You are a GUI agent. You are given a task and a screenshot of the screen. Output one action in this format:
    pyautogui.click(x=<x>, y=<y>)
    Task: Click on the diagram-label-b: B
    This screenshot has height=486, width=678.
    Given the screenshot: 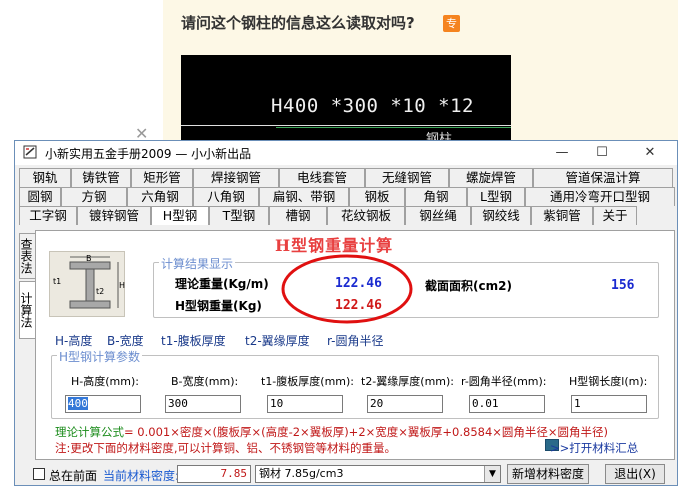 What is the action you would take?
    pyautogui.click(x=89, y=258)
    